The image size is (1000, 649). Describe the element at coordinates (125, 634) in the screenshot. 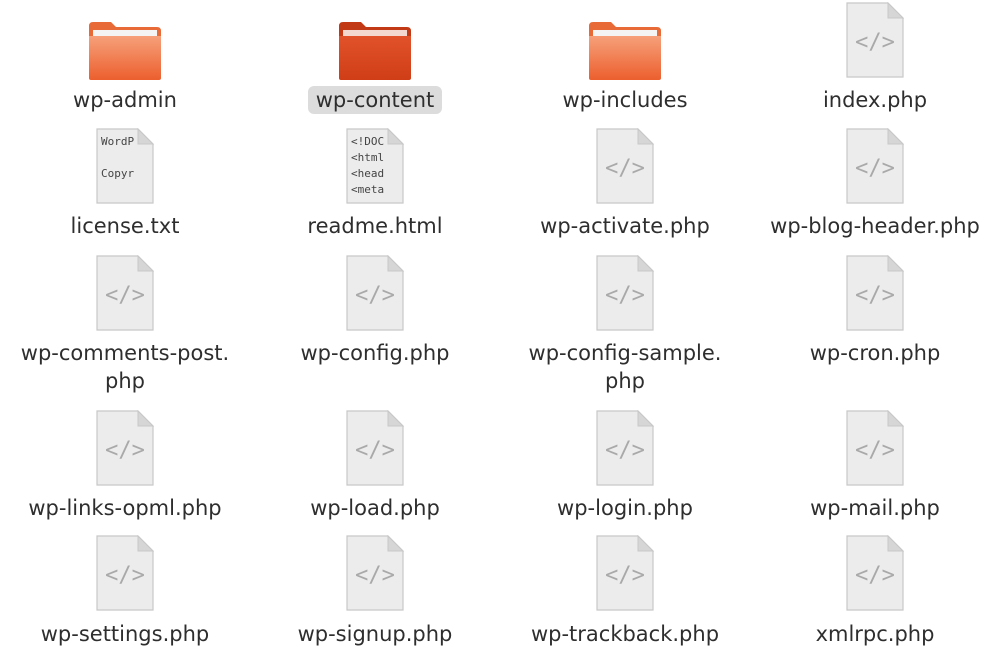

I see `file-name-label: wp-settings.php` at that location.